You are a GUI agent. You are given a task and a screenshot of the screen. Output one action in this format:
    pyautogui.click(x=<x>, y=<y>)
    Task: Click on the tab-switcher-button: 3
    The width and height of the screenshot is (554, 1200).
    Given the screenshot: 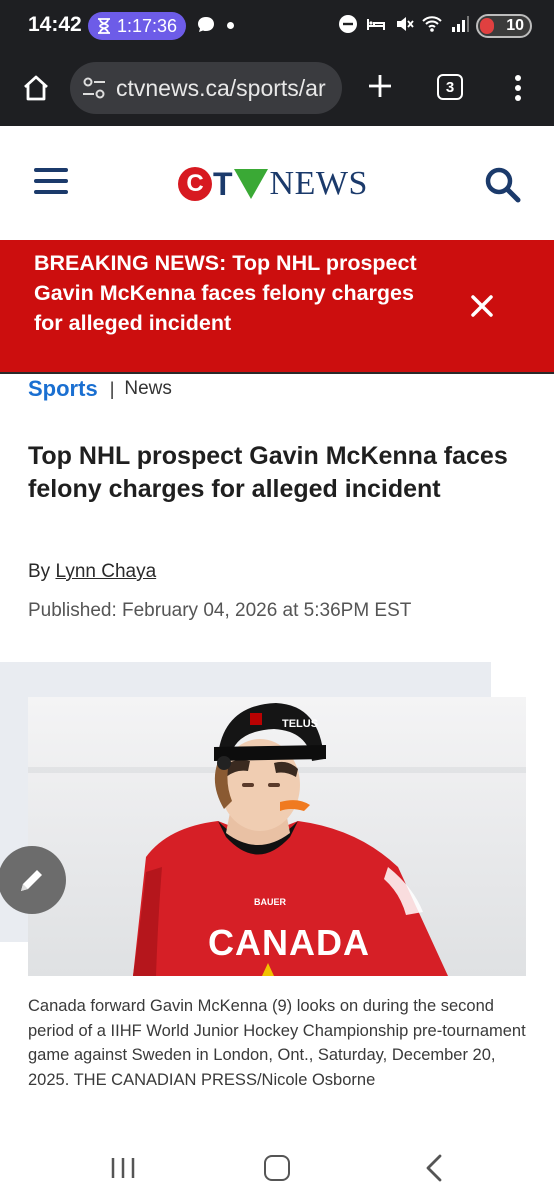 What is the action you would take?
    pyautogui.click(x=450, y=87)
    